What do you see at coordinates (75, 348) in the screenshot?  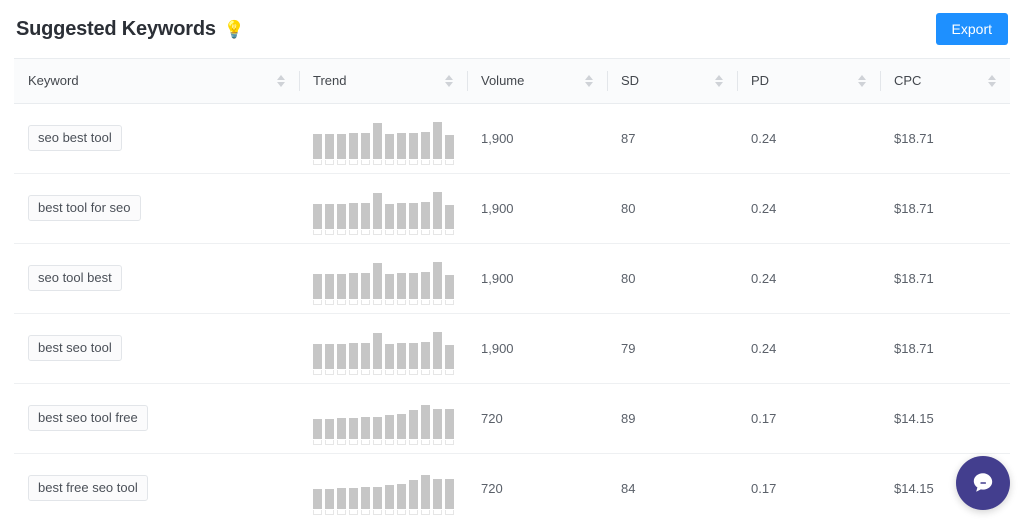 I see `keyword-pill: best seo tool` at bounding box center [75, 348].